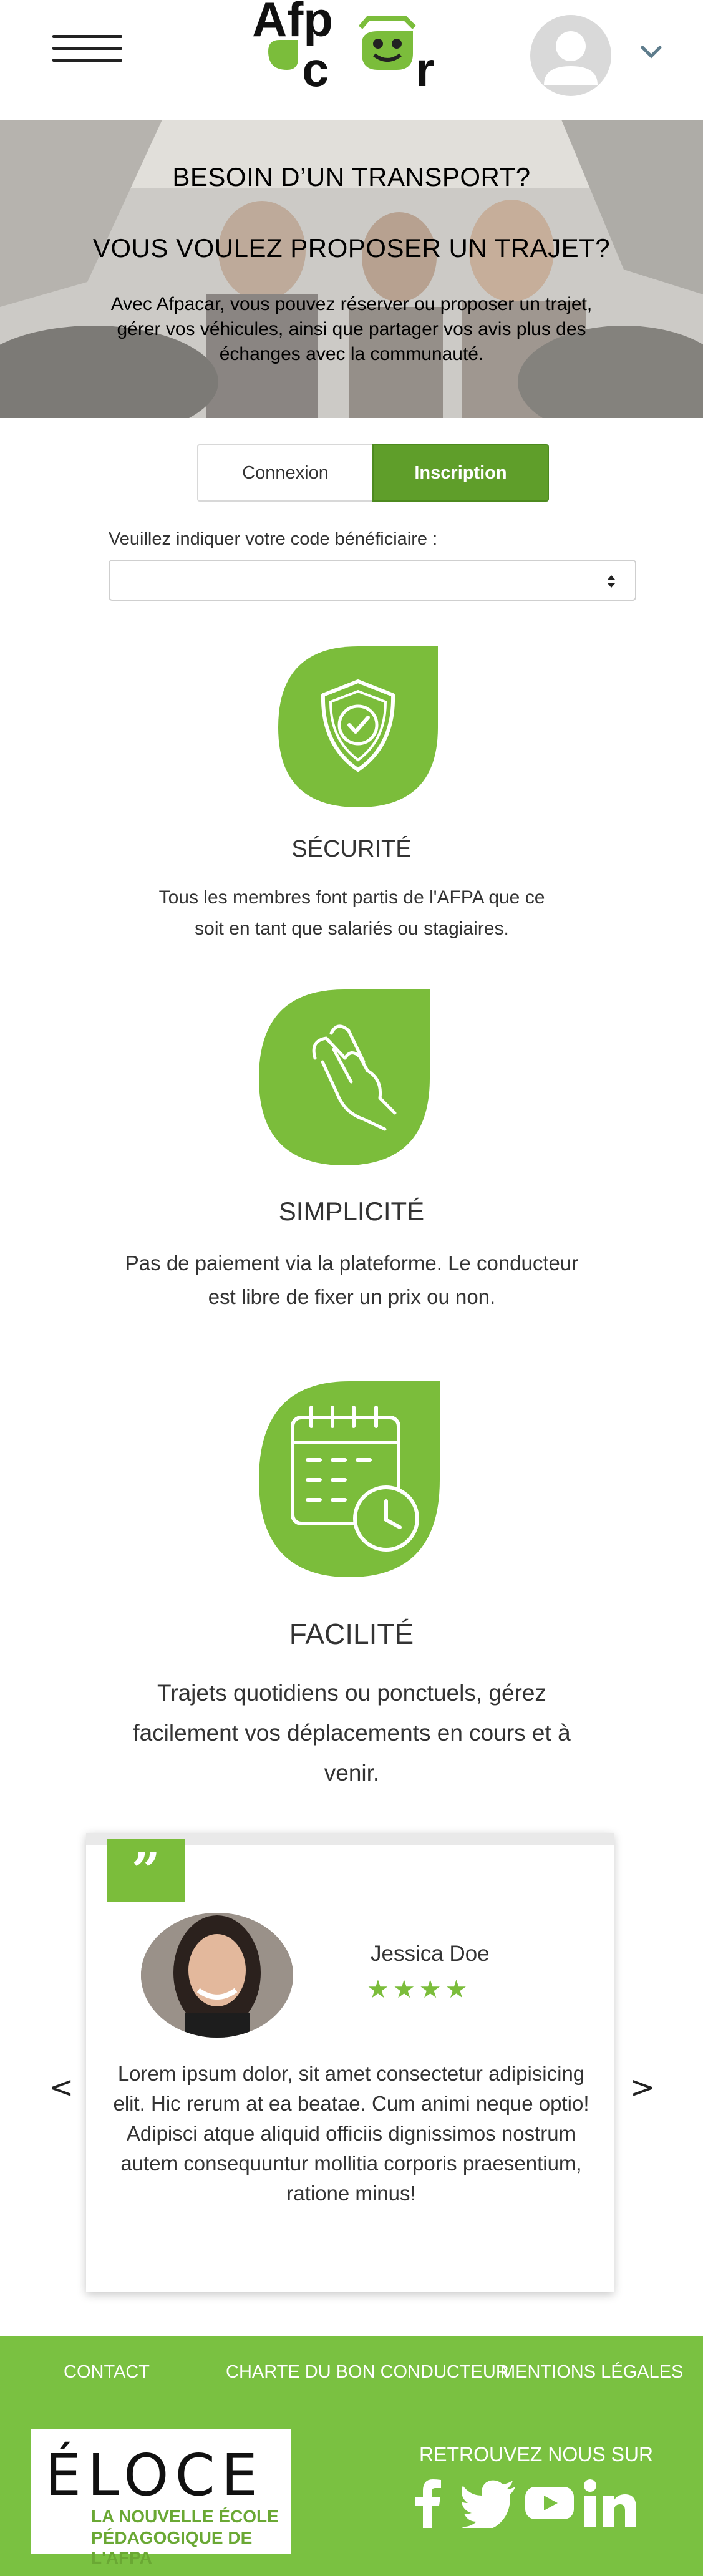 This screenshot has height=2576, width=703. What do you see at coordinates (351, 1211) in the screenshot?
I see `feature-title-simplicite: SIMPLICITÉ` at bounding box center [351, 1211].